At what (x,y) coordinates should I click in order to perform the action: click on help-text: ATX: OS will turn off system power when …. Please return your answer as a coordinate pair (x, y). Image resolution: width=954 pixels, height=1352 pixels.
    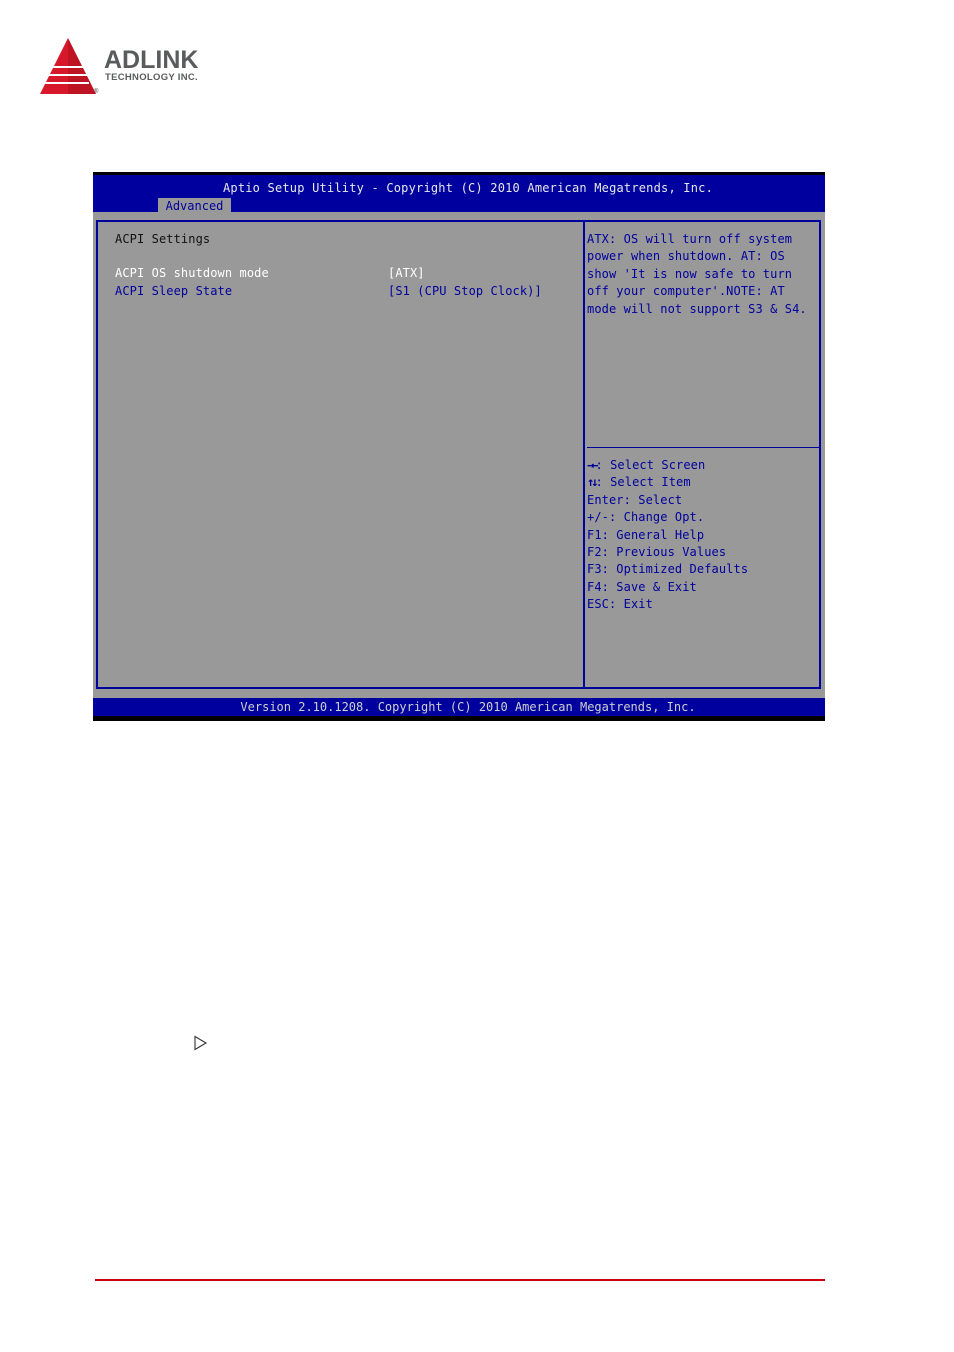
    Looking at the image, I should click on (697, 274).